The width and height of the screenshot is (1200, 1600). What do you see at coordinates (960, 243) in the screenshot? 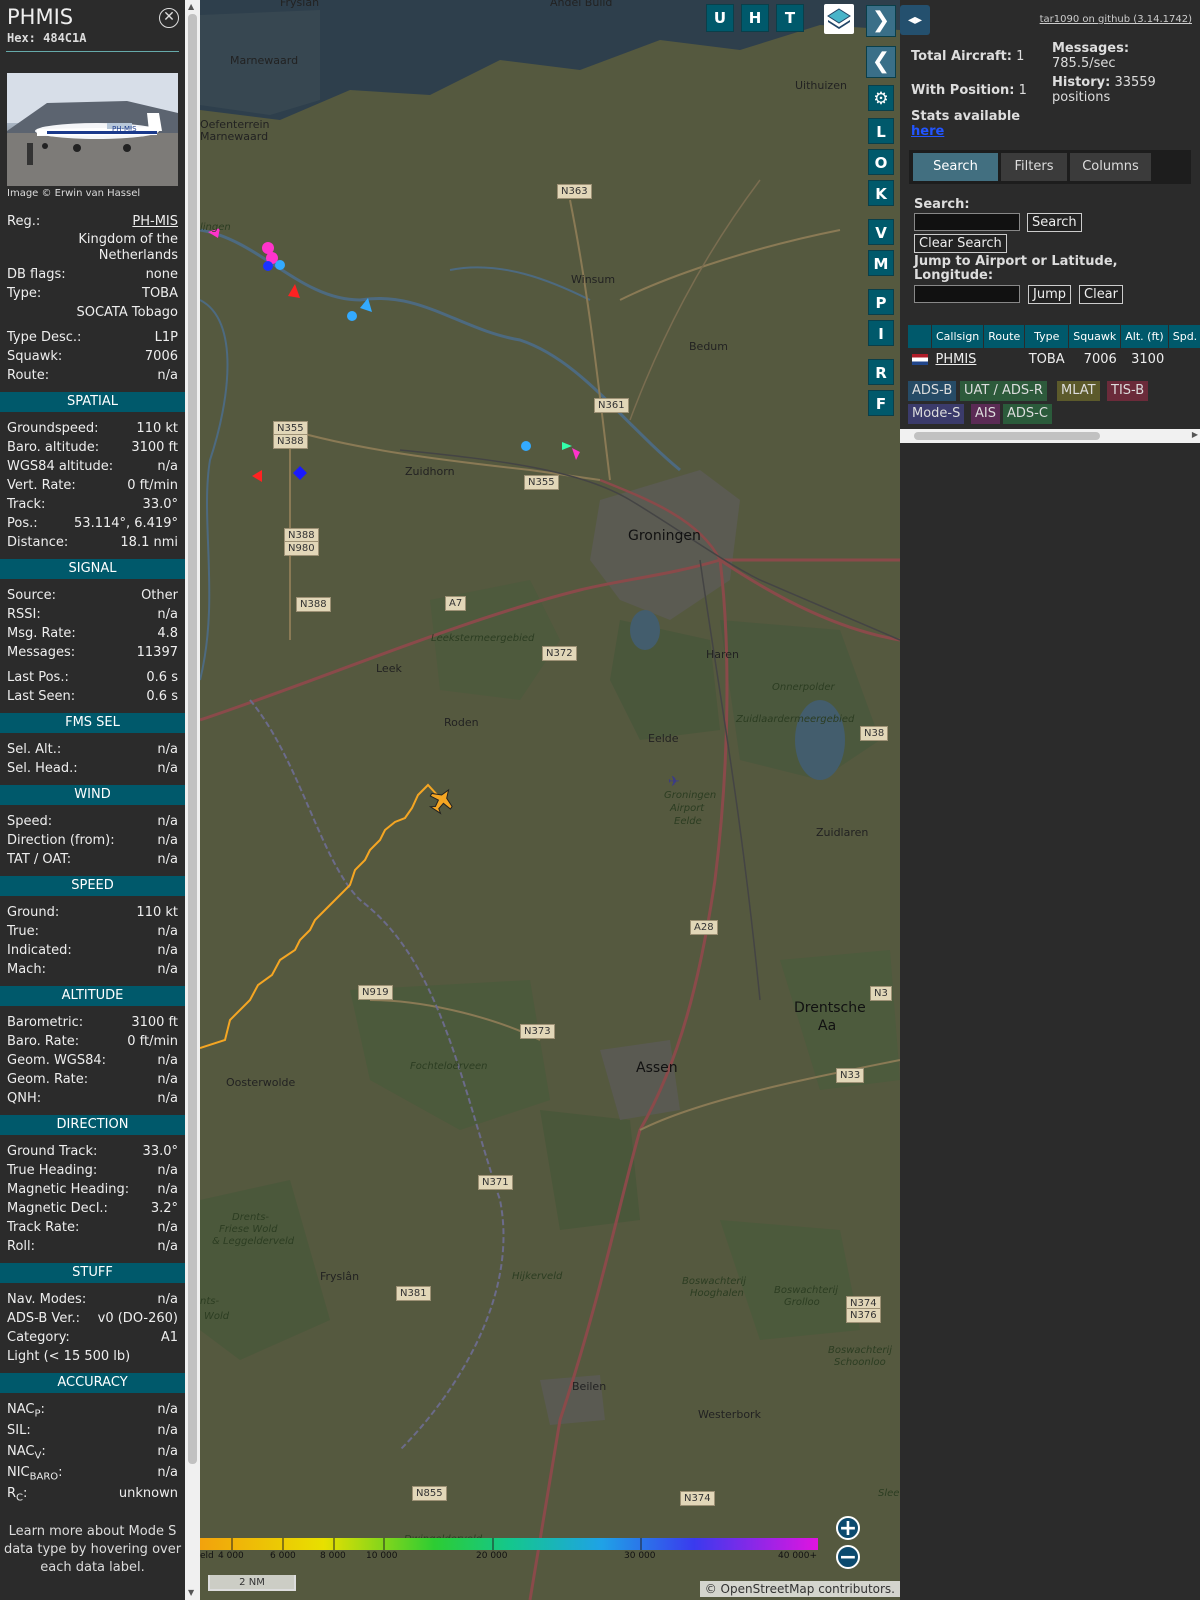
I see `clear-search-button: Clear Search` at bounding box center [960, 243].